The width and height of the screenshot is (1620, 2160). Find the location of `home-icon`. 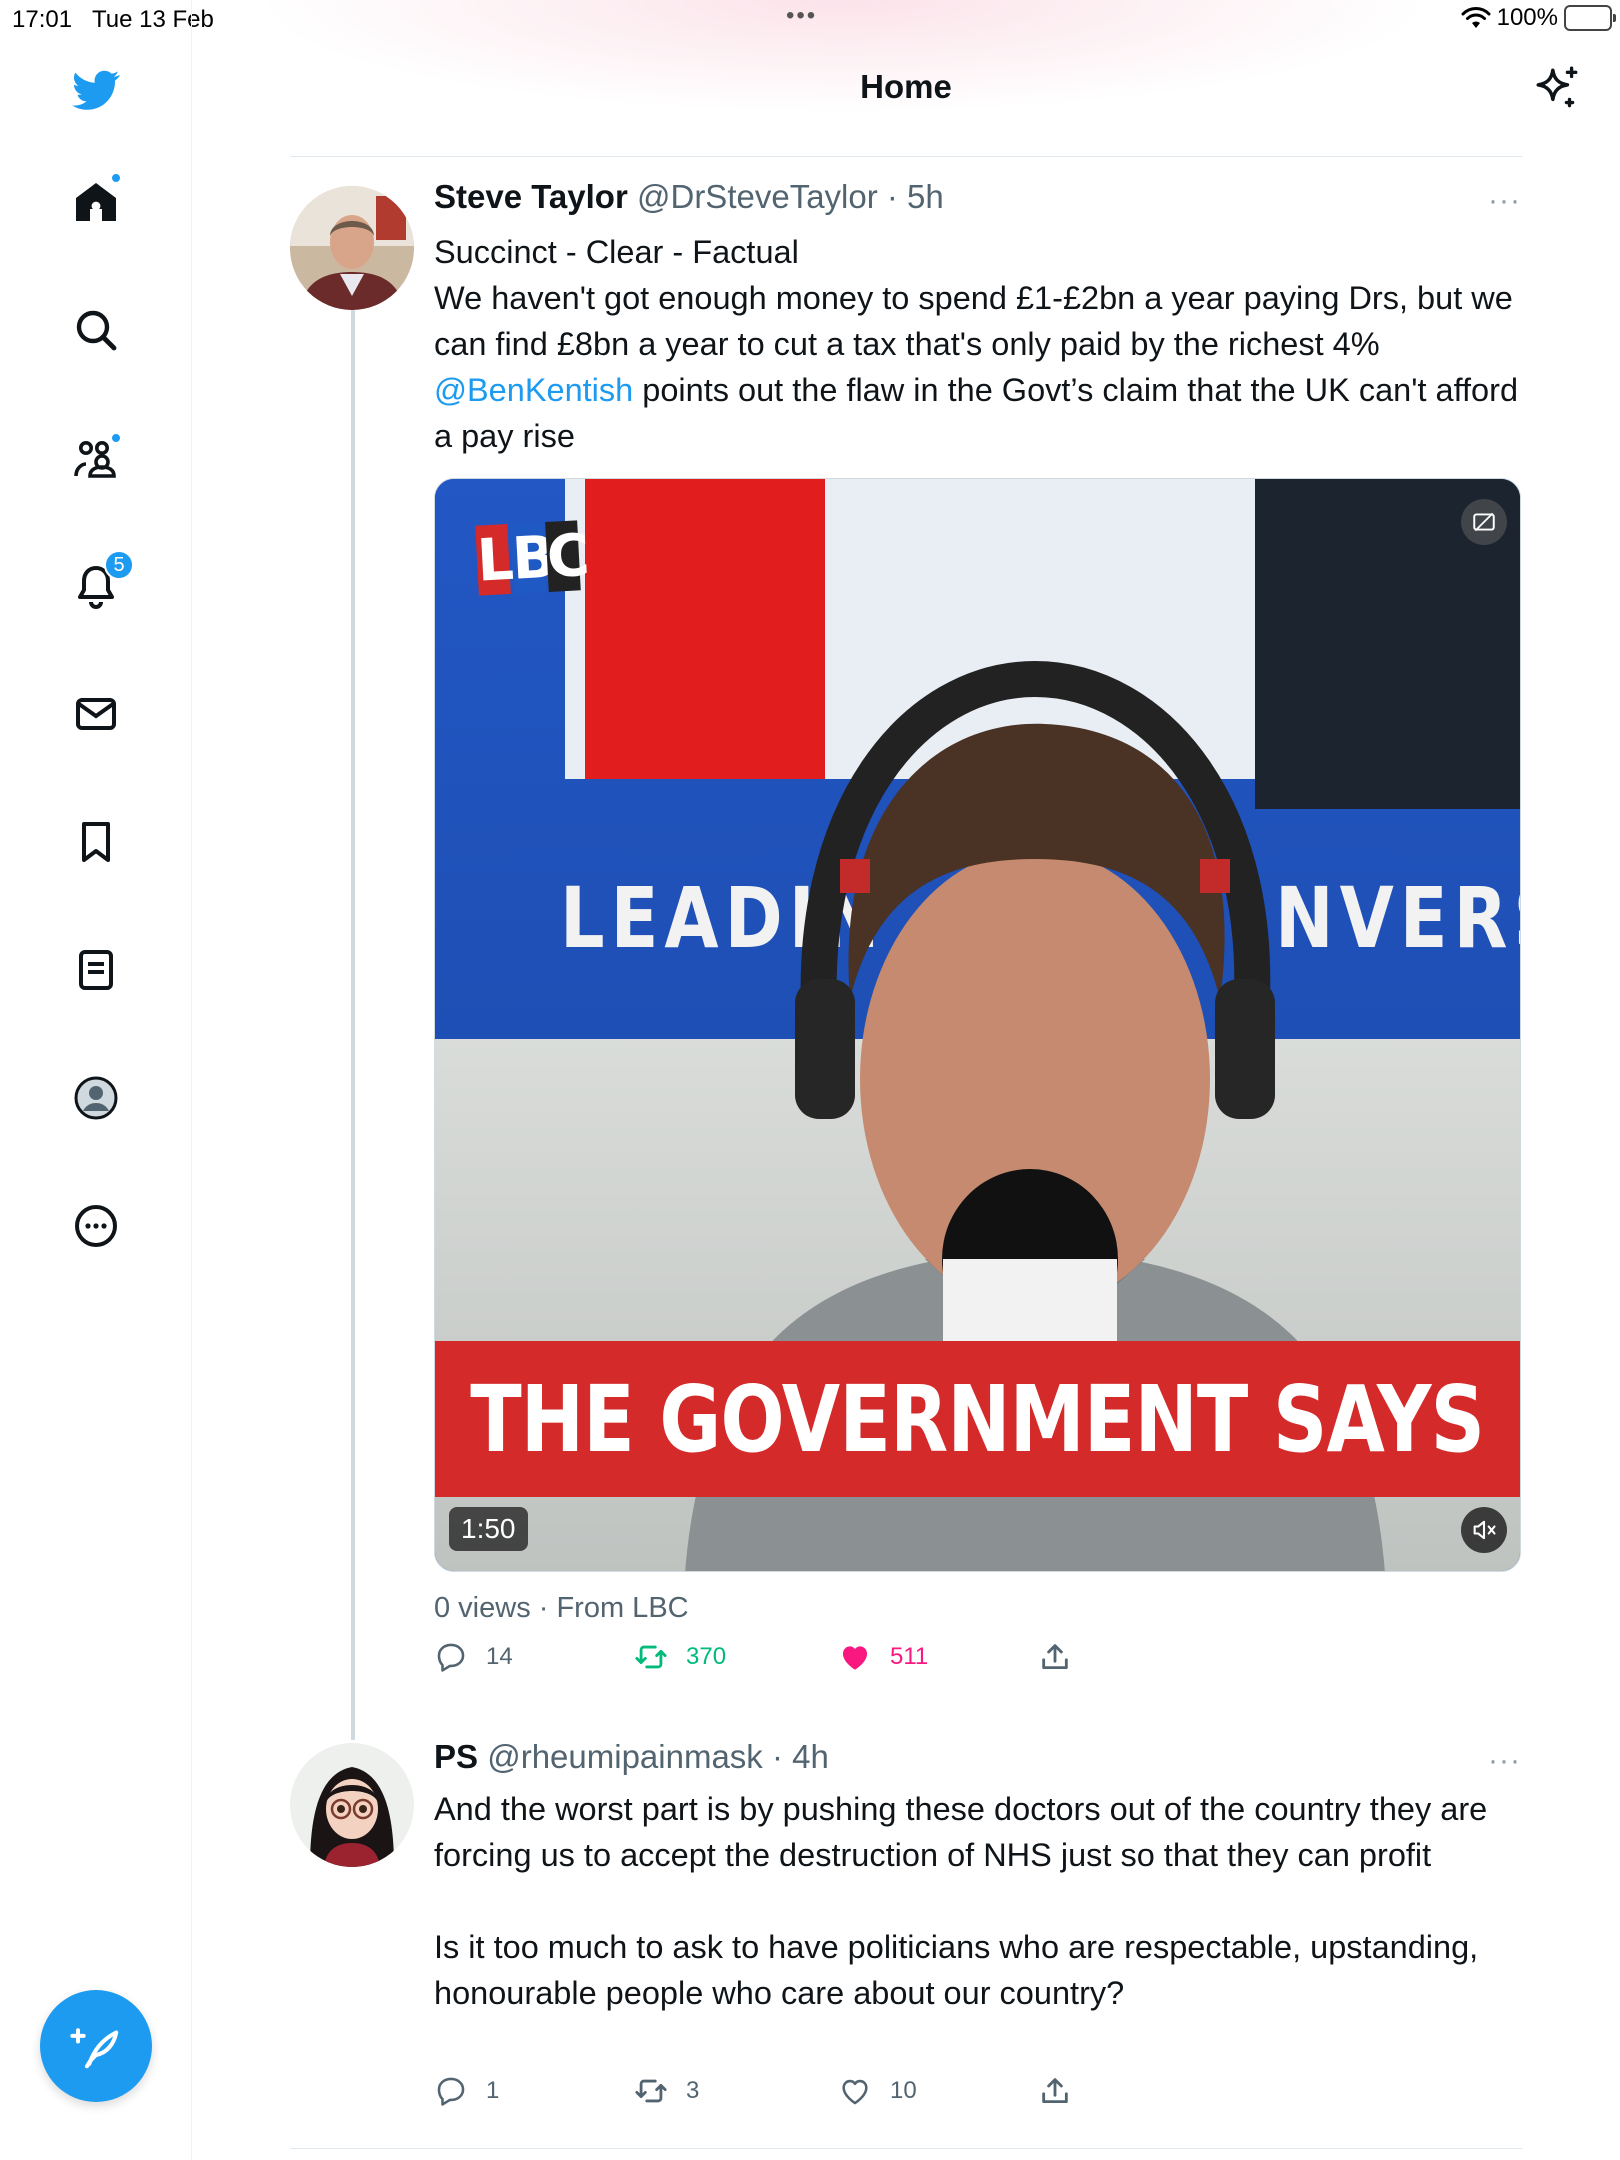

home-icon is located at coordinates (96, 202).